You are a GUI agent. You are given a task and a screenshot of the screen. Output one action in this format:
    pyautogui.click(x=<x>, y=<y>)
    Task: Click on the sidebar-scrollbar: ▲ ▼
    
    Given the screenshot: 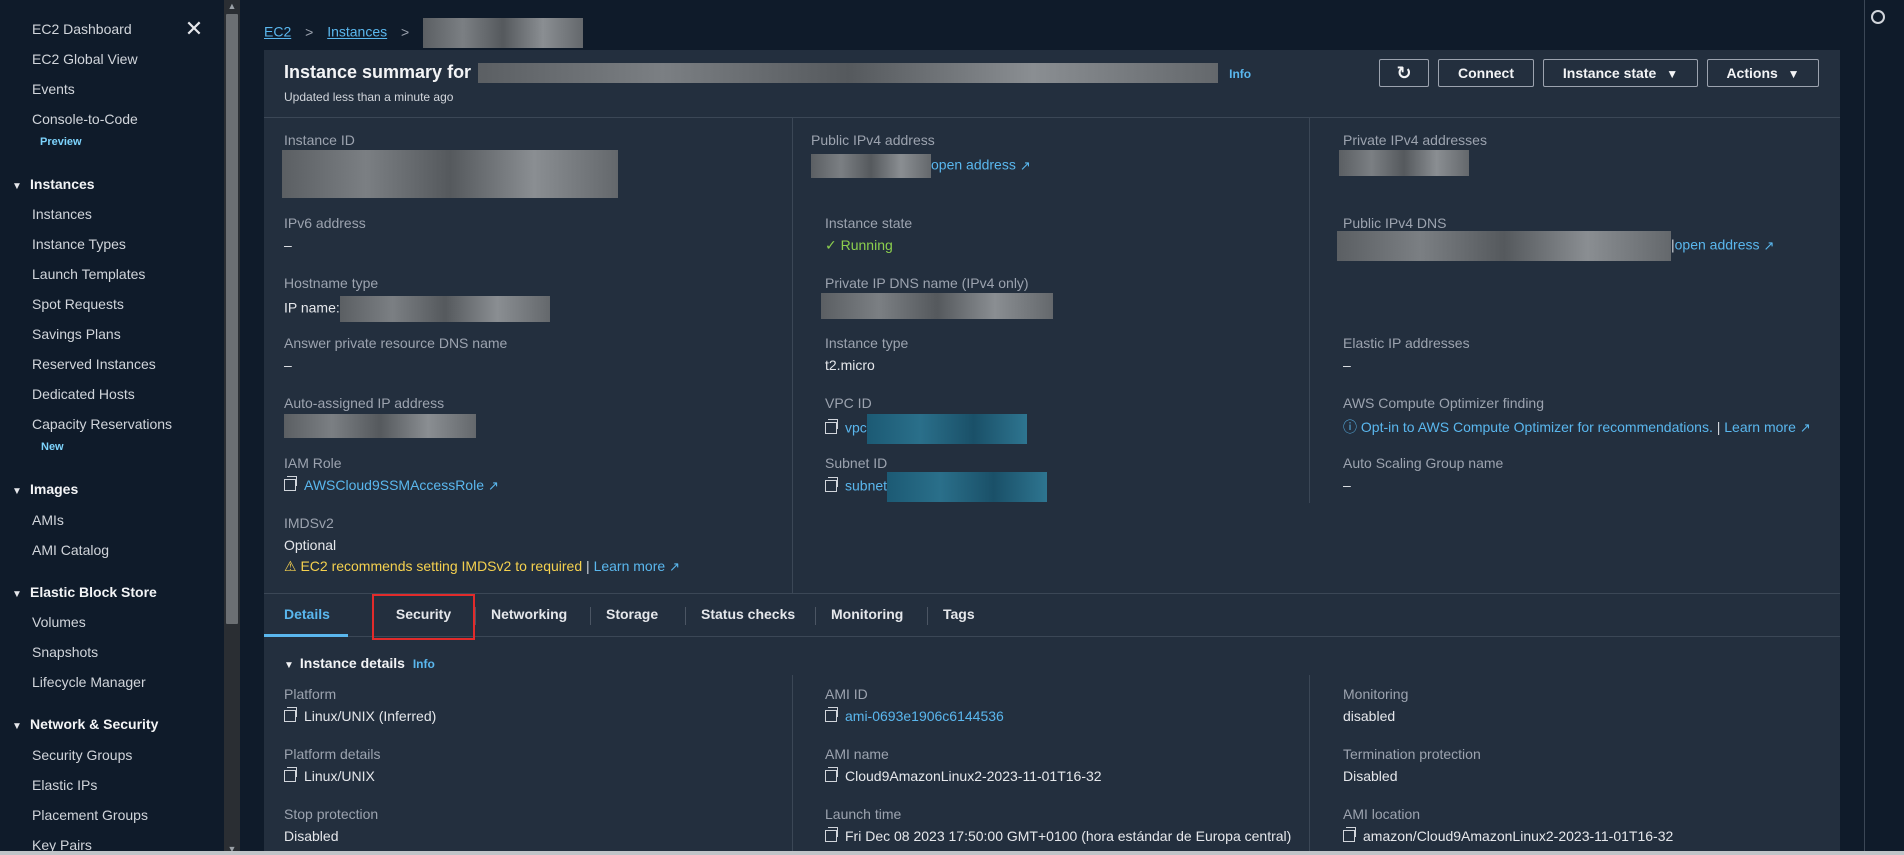 What is the action you would take?
    pyautogui.click(x=232, y=427)
    